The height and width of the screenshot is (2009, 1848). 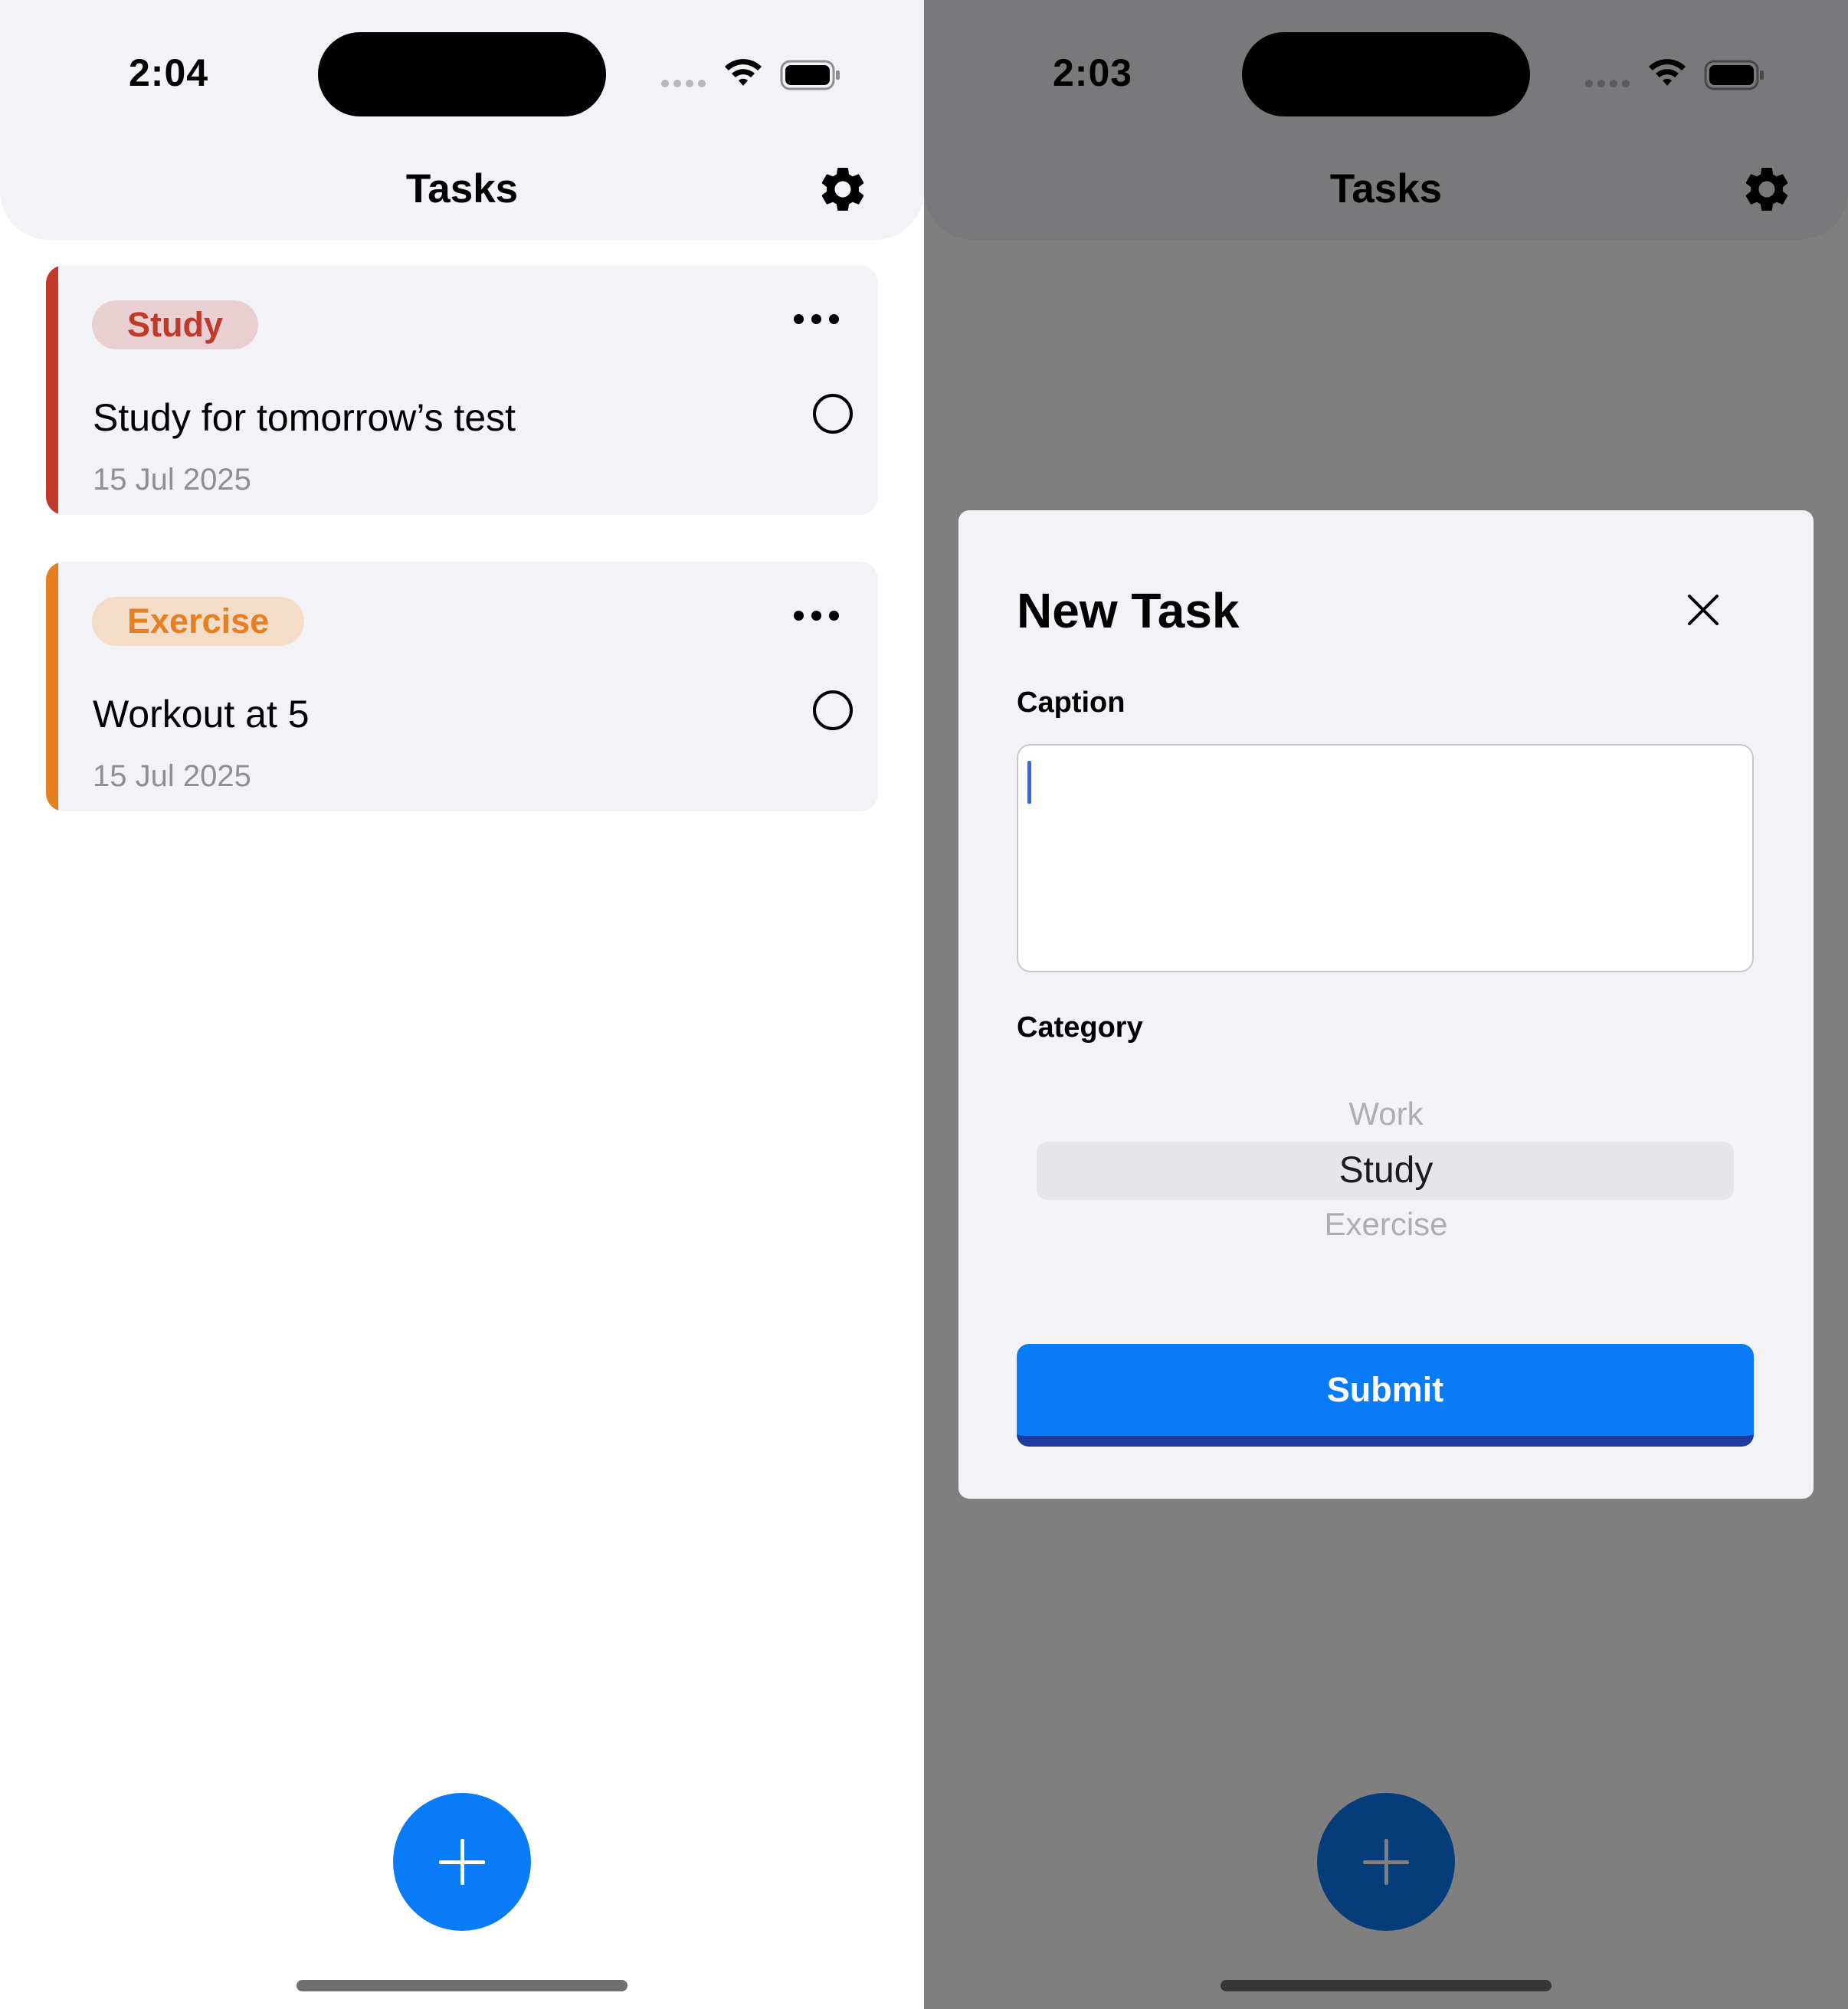 I want to click on category-chip: Study, so click(x=175, y=324).